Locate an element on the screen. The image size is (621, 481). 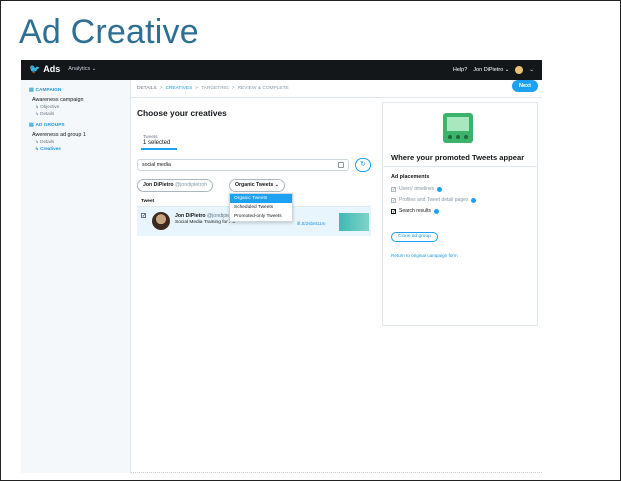
sidebar-campaign-head: ▤ CAMPAIGN is located at coordinates (75, 90).